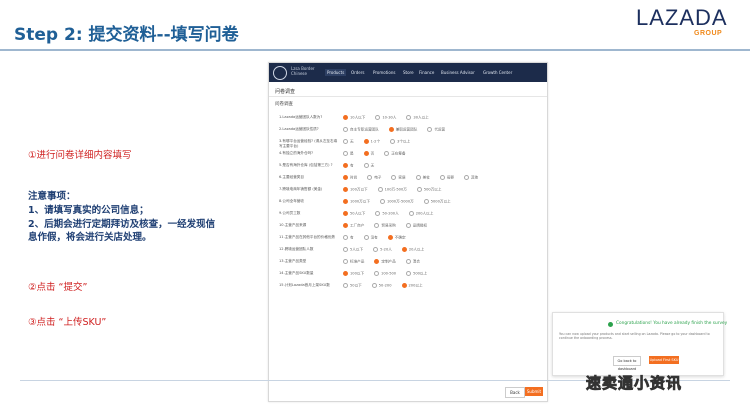  What do you see at coordinates (352, 286) in the screenshot?
I see `radio-option: 50以下` at bounding box center [352, 286].